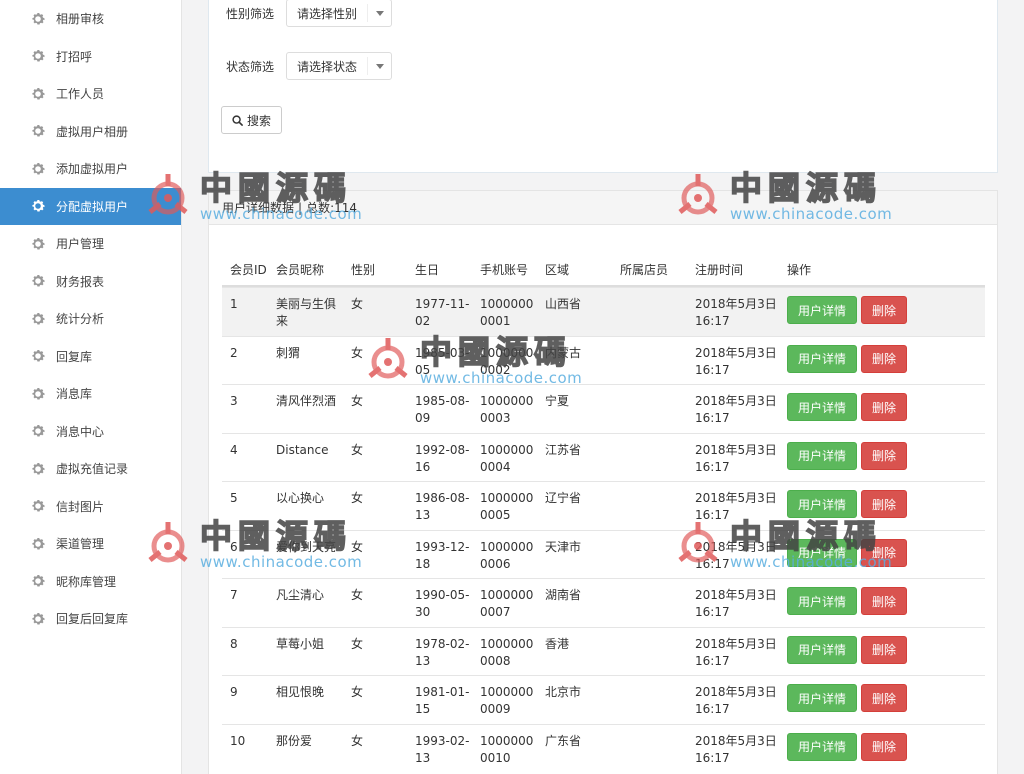  What do you see at coordinates (90, 319) in the screenshot?
I see `sidebar-item-8: 统计分析` at bounding box center [90, 319].